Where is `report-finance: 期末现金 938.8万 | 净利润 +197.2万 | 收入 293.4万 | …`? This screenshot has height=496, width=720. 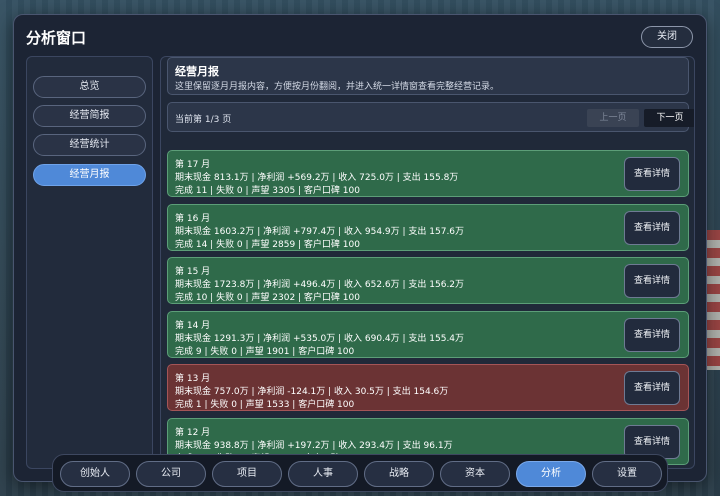 report-finance: 期末现金 938.8万 | 净利润 +197.2万 | 收入 293.4万 | … is located at coordinates (314, 446).